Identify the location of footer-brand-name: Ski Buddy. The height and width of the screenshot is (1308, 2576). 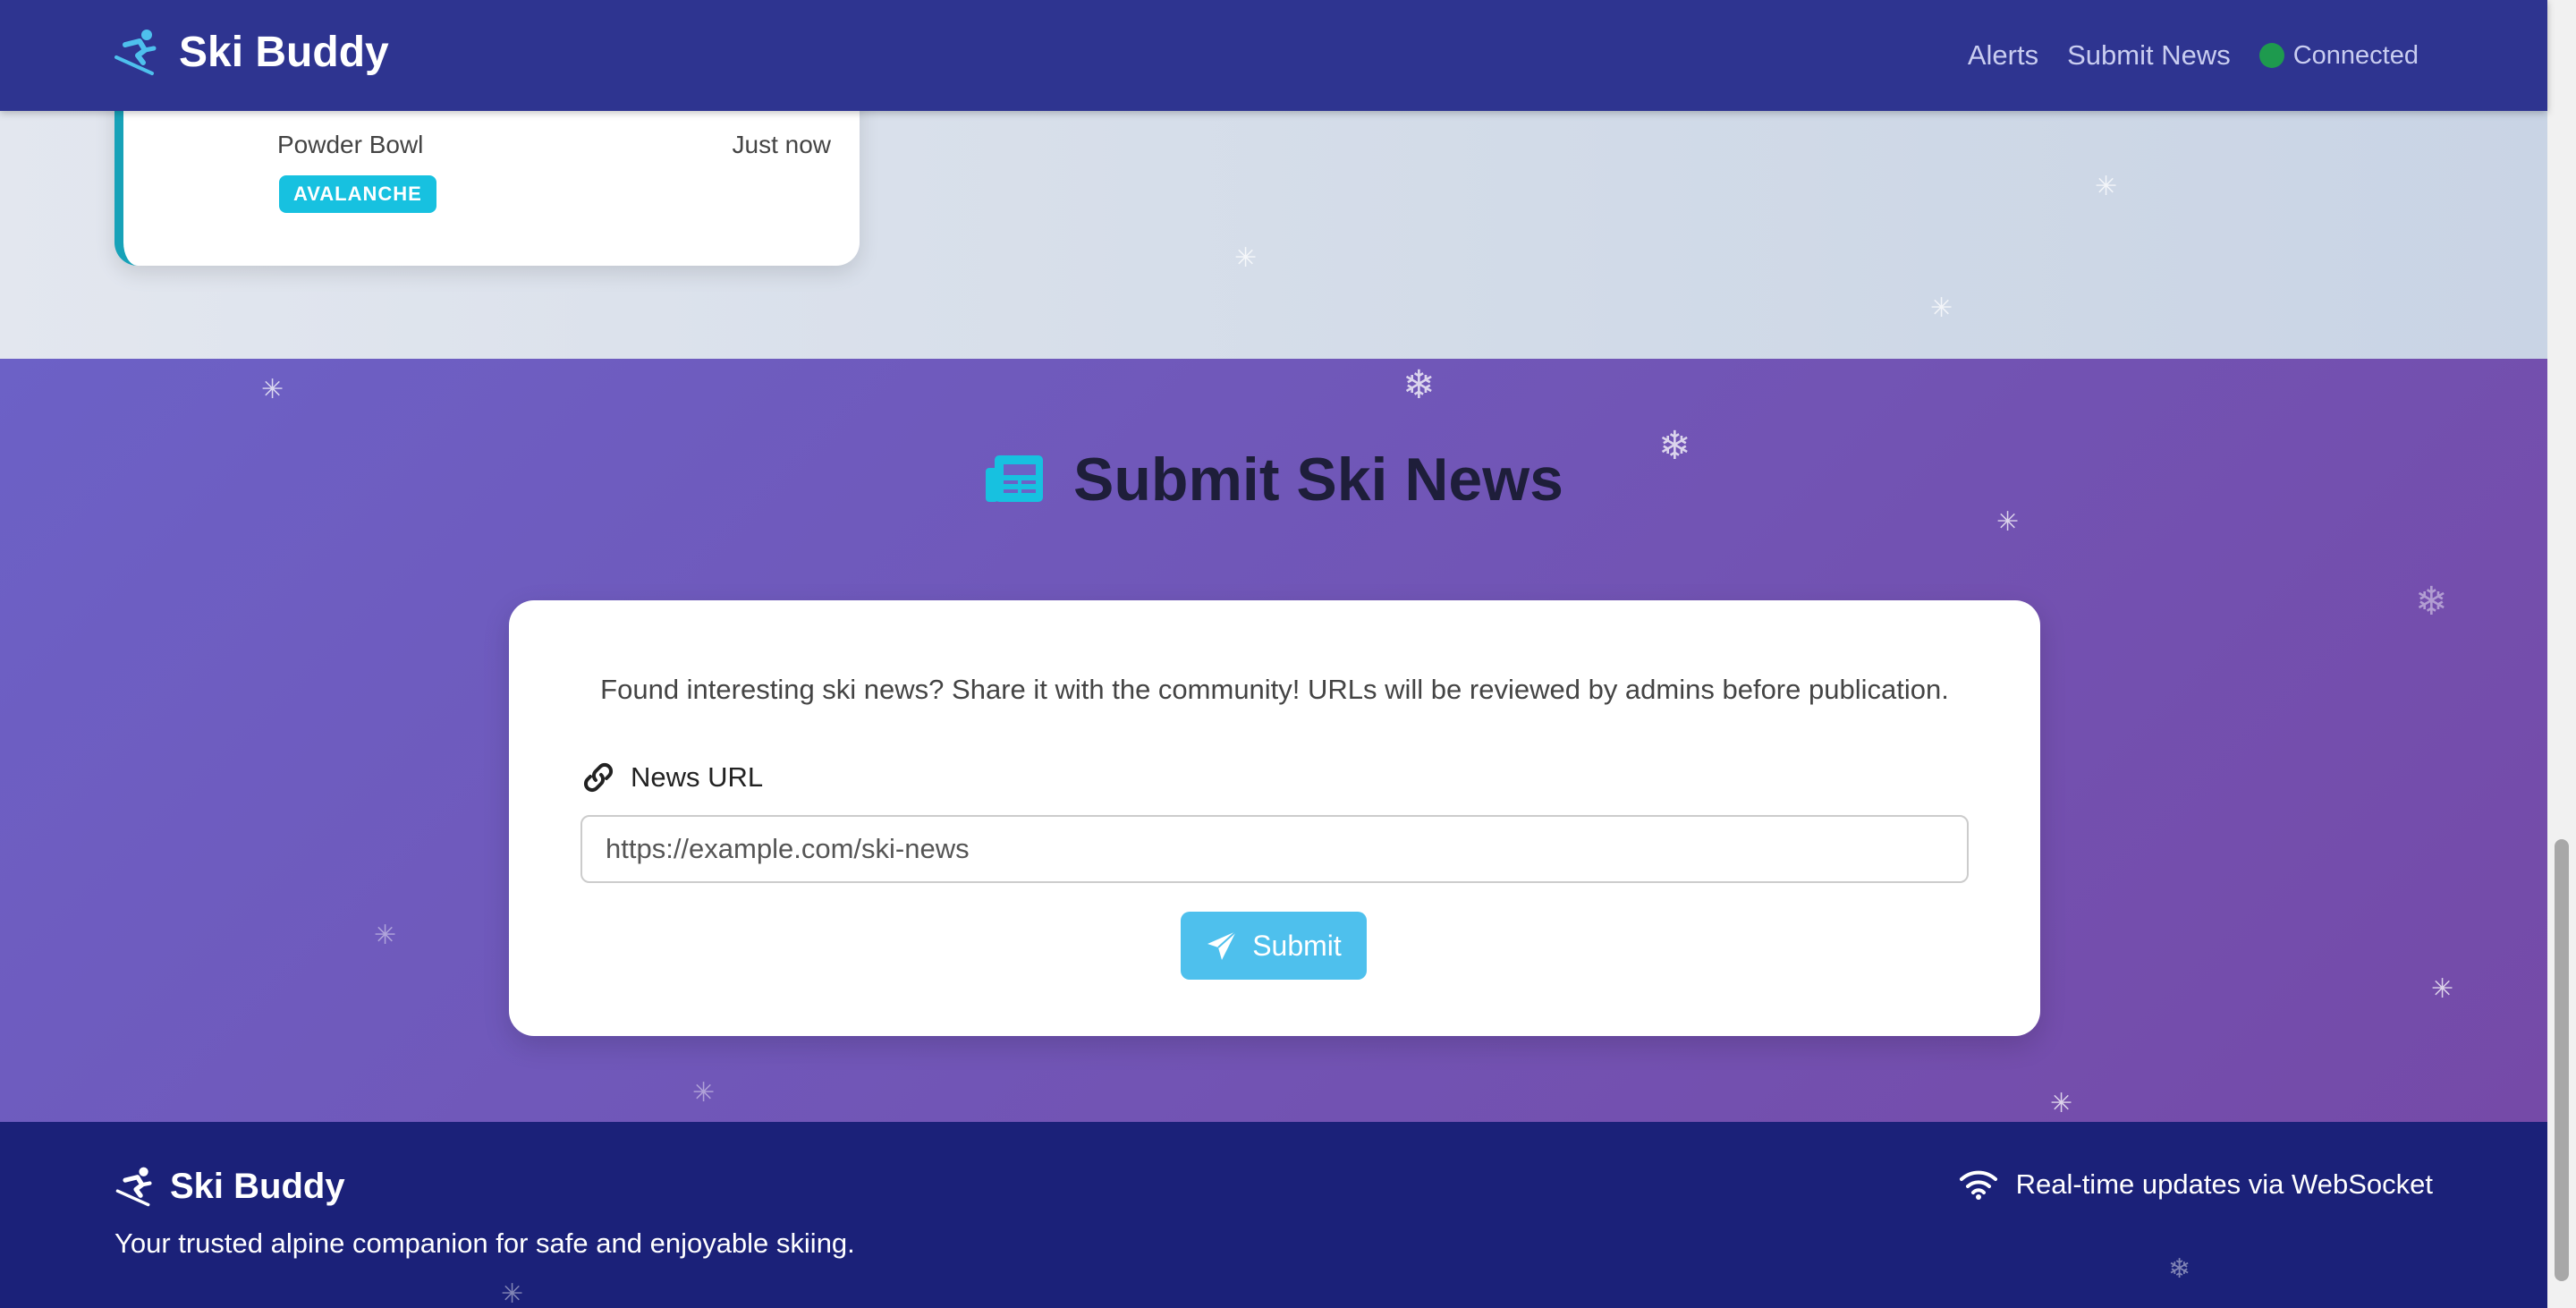
(257, 1186).